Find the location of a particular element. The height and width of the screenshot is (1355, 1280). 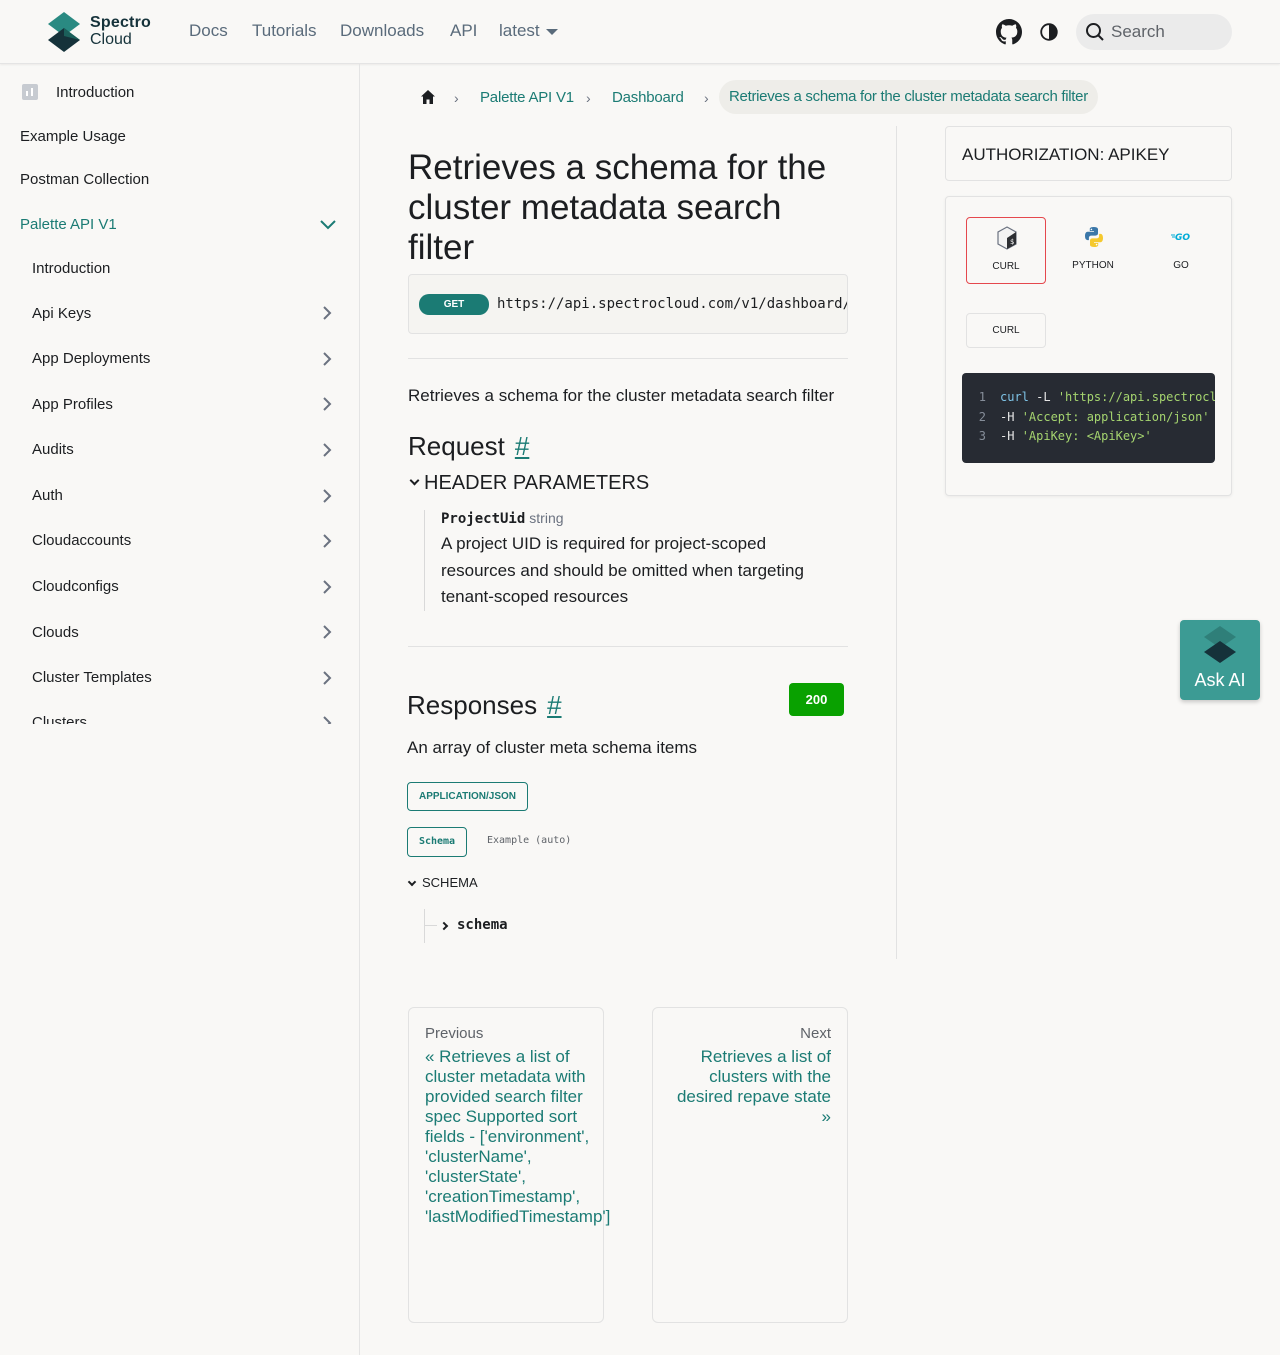

search-icon is located at coordinates (1095, 32).